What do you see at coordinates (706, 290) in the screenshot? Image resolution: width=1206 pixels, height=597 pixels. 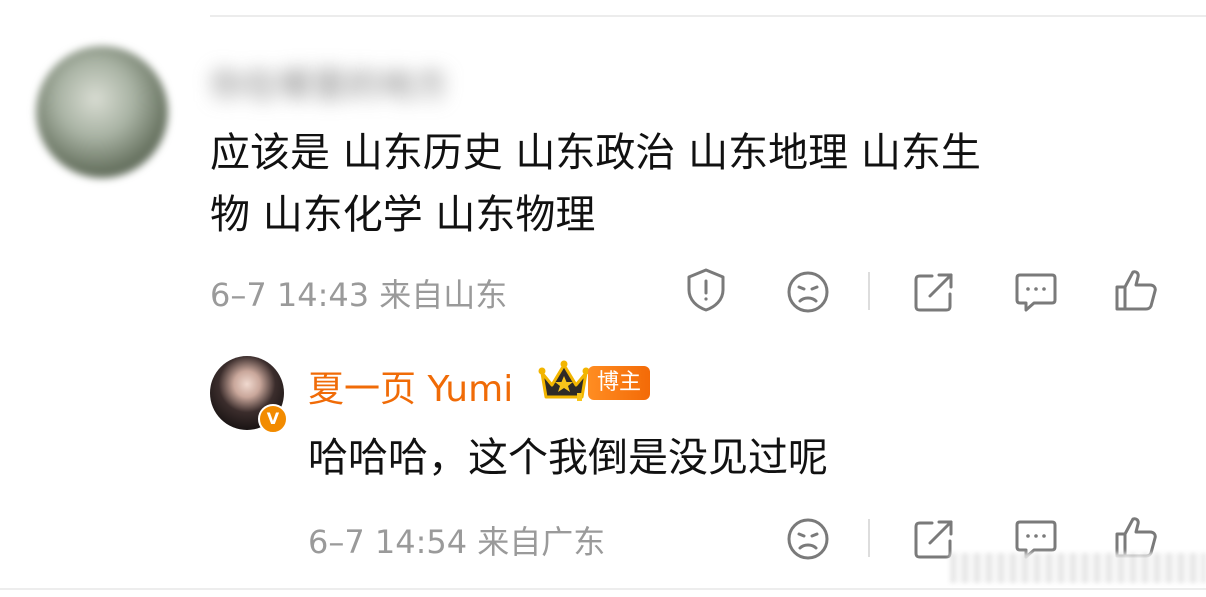 I see `report-icon` at bounding box center [706, 290].